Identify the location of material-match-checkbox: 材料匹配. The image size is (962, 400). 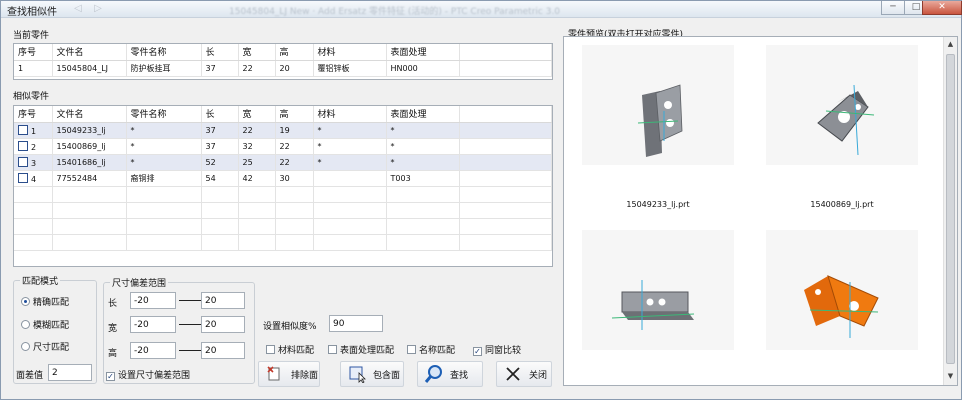
(290, 349).